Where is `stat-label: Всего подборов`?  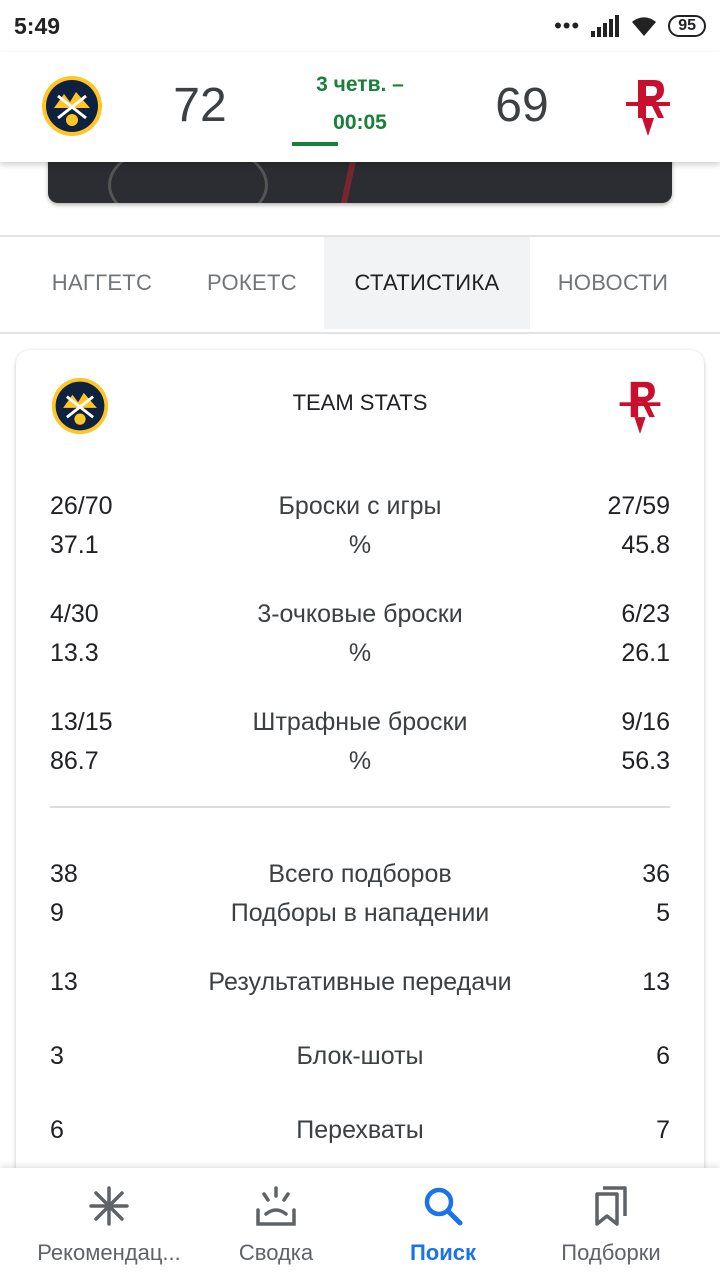
stat-label: Всего подборов is located at coordinates (360, 874).